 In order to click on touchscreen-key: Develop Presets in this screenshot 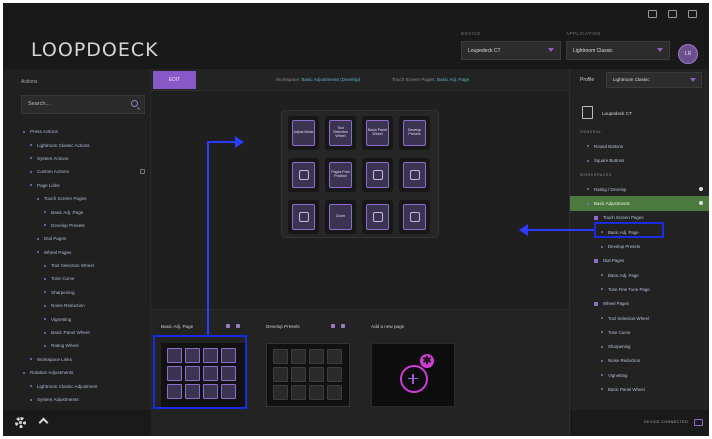, I will do `click(414, 133)`.